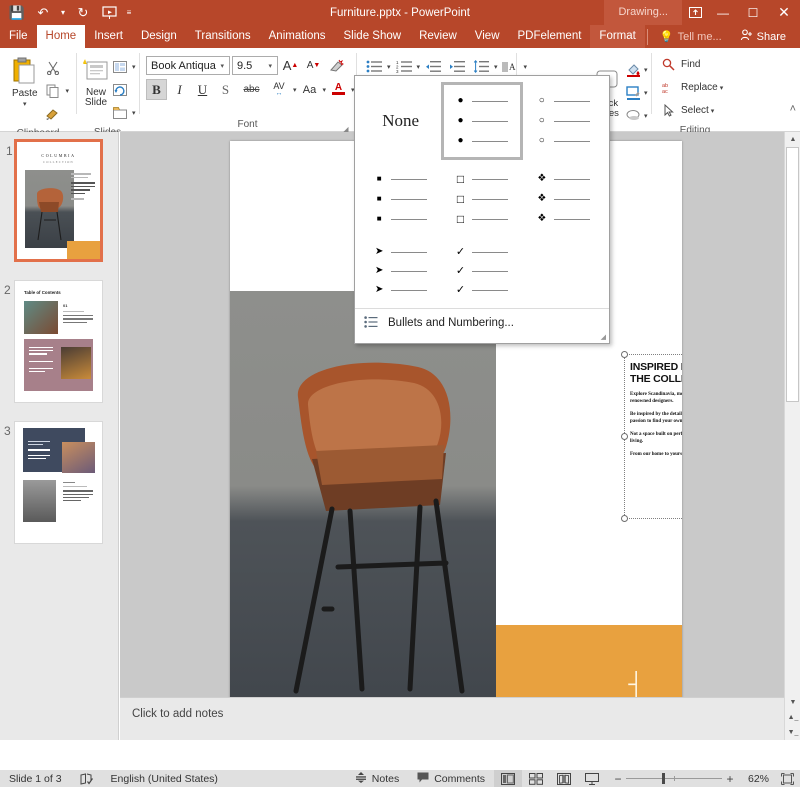  What do you see at coordinates (325, 90) in the screenshot?
I see `change-case-caret-icon: ▾` at bounding box center [325, 90].